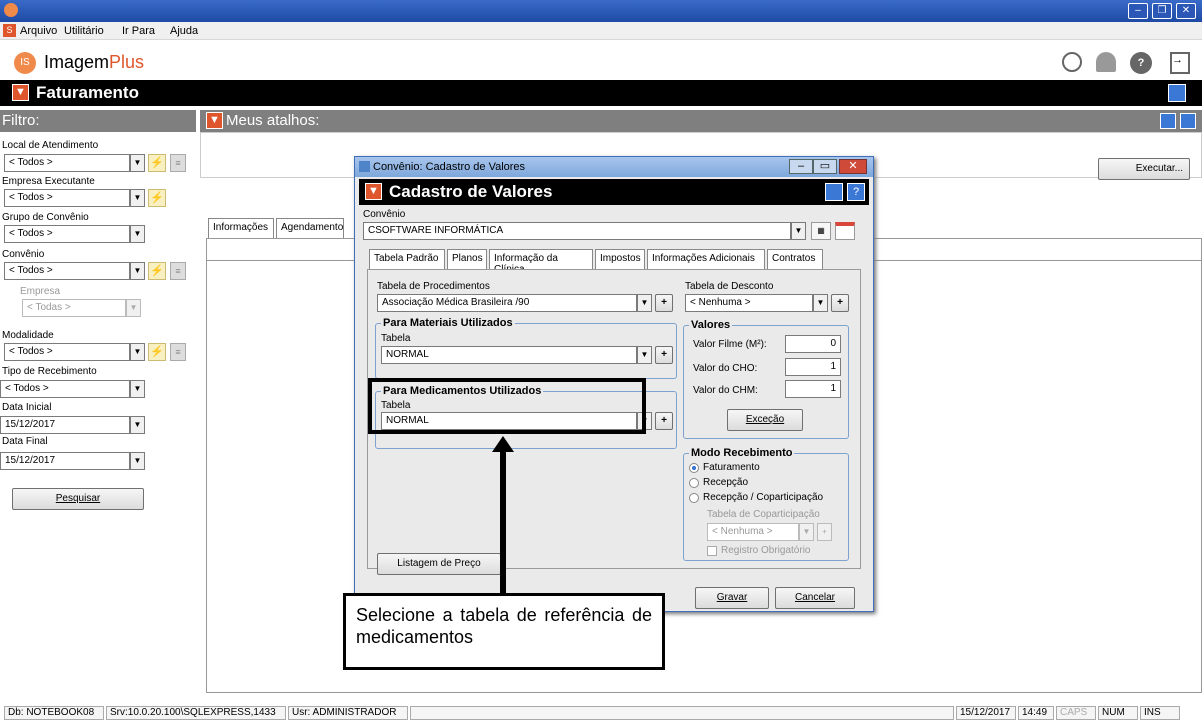  I want to click on data-inicial-field: 15/12/2017, so click(65, 425).